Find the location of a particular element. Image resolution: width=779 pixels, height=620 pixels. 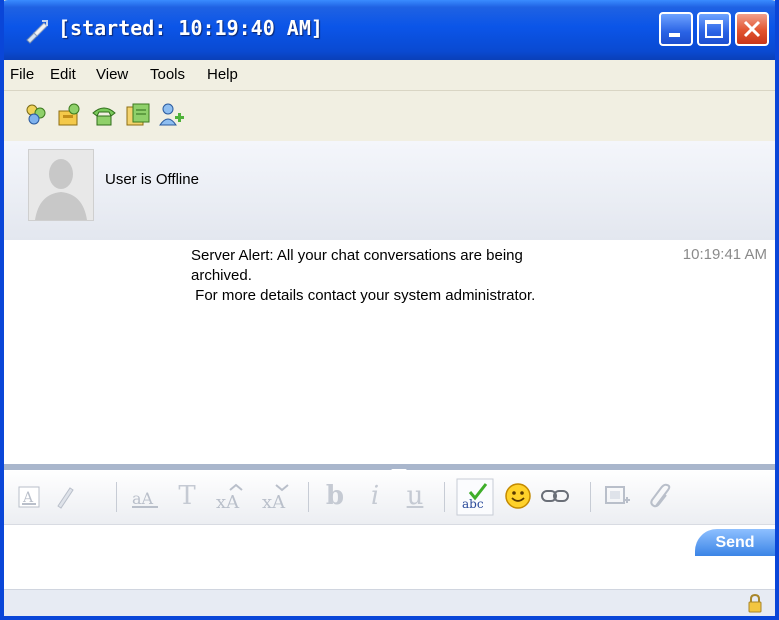

shrink-font-icon: xA is located at coordinates (277, 497).